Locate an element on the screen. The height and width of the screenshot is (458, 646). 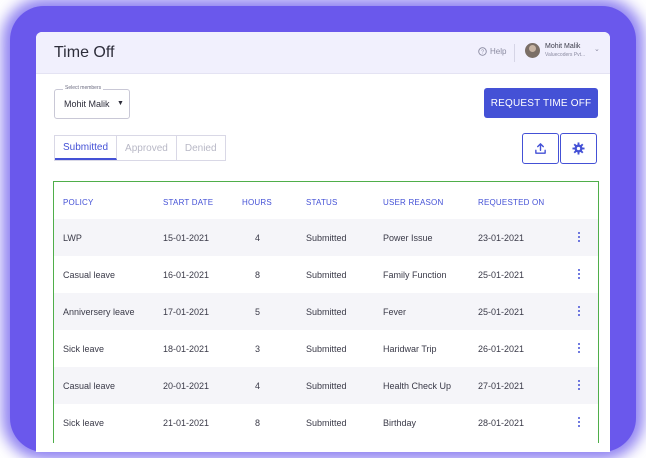
column-header-policy: POLICY is located at coordinates (78, 202).